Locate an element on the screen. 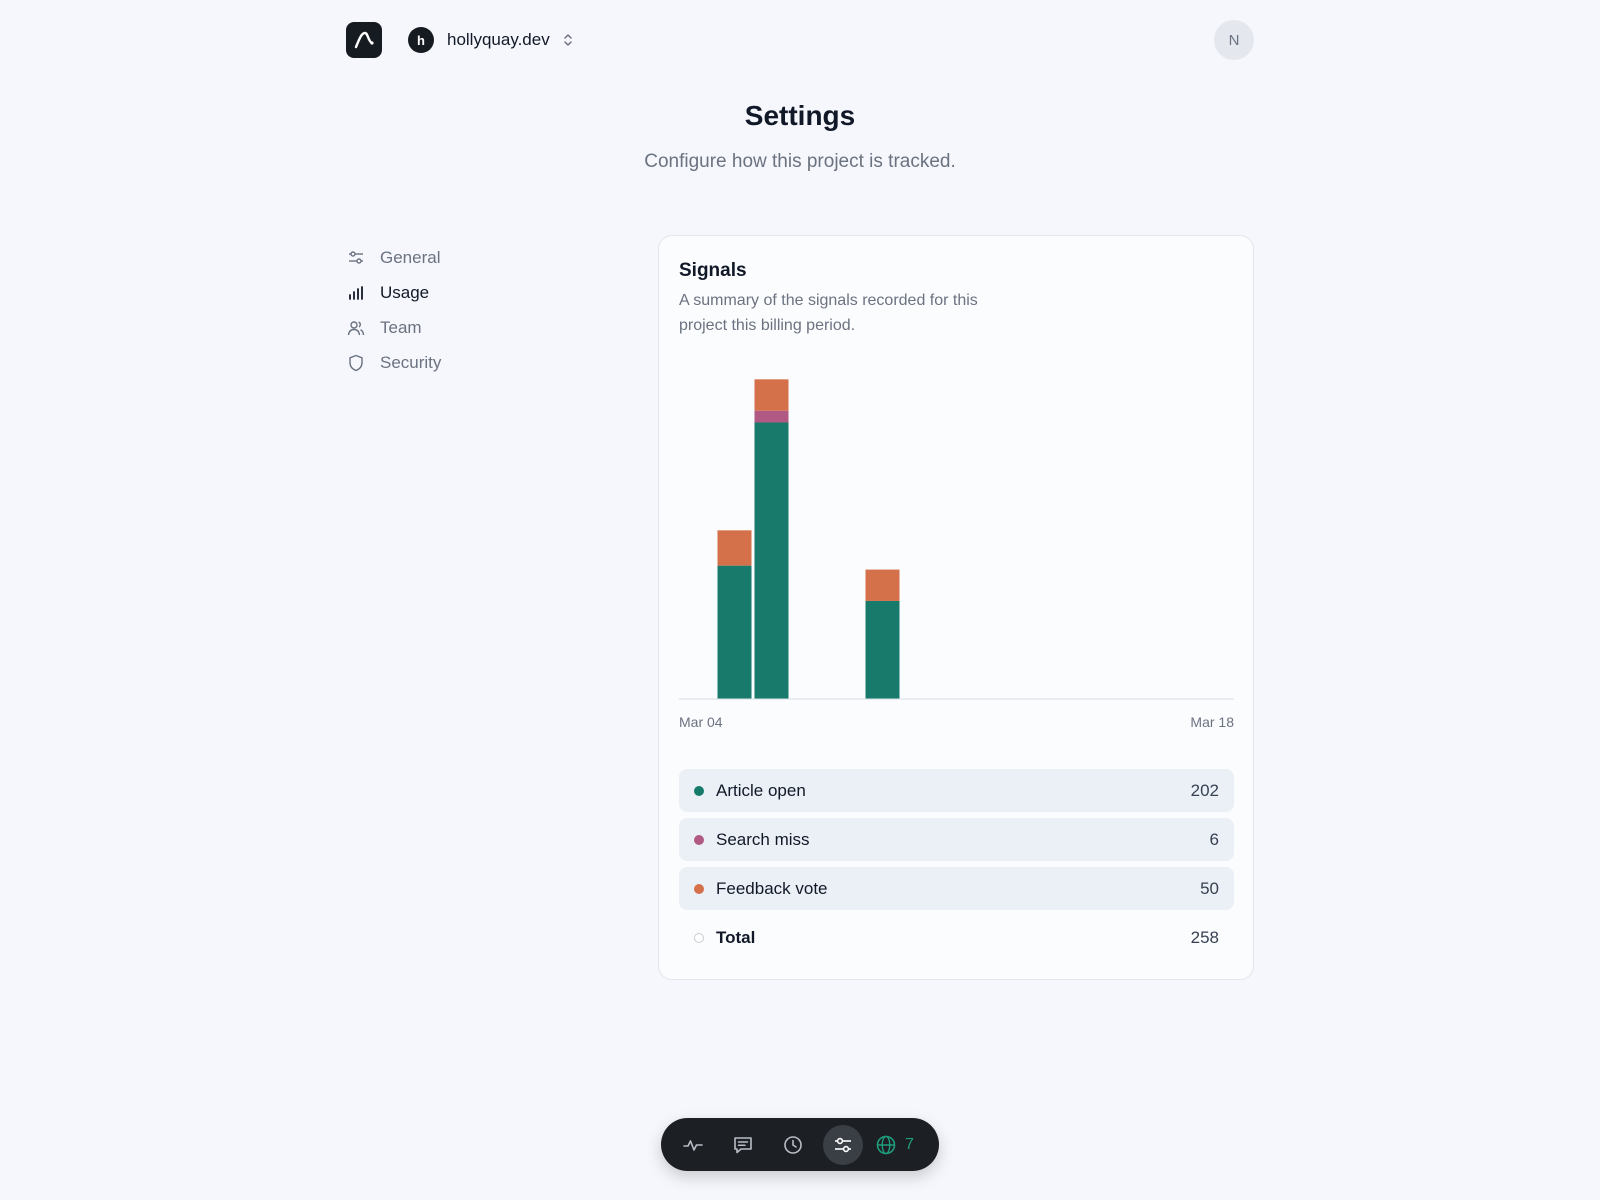 The image size is (1600, 1200). app-logo is located at coordinates (364, 40).